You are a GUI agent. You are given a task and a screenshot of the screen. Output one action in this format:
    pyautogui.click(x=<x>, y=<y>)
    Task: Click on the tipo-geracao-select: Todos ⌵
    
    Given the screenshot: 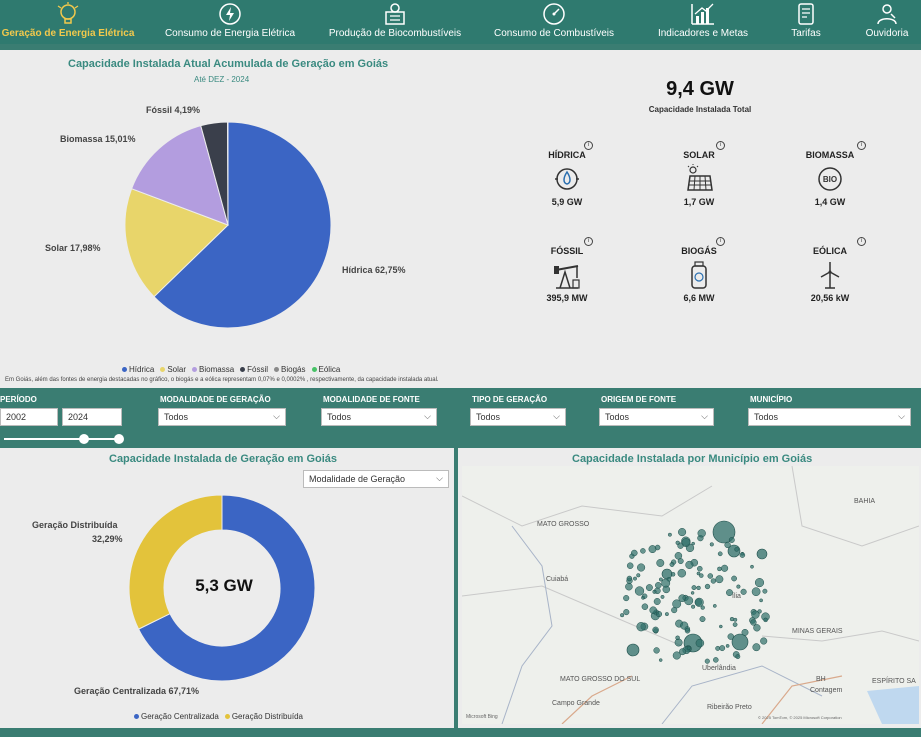 What is the action you would take?
    pyautogui.click(x=518, y=417)
    